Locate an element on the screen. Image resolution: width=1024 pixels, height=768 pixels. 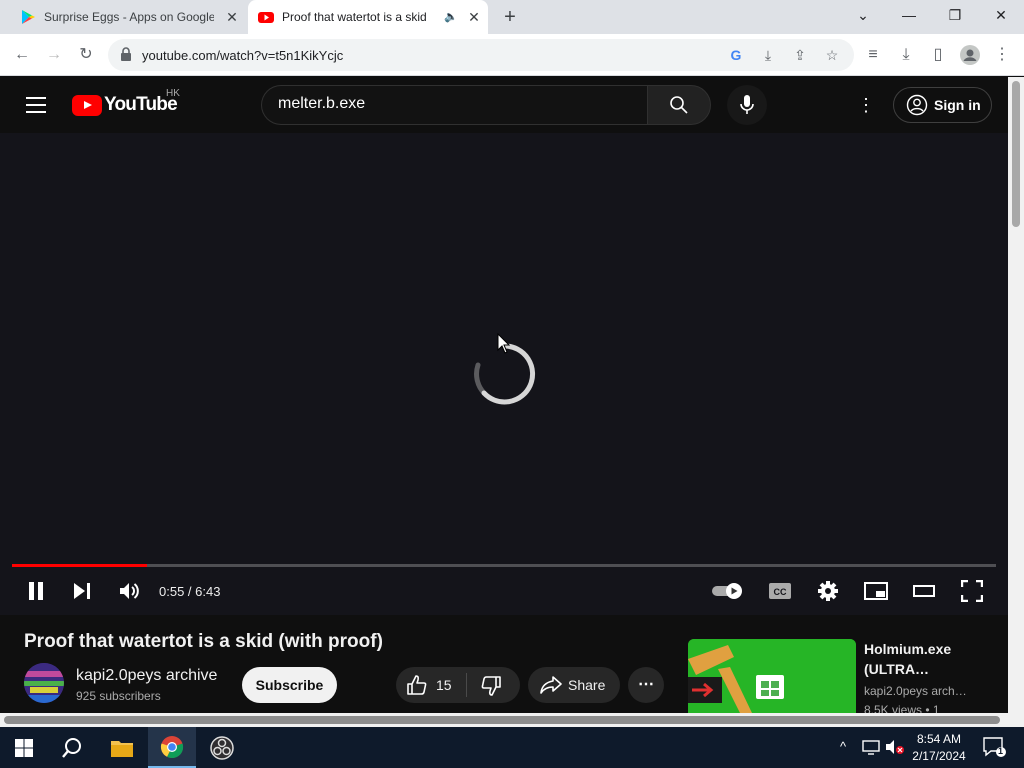
new-tab-button: + is located at coordinates (510, 17).